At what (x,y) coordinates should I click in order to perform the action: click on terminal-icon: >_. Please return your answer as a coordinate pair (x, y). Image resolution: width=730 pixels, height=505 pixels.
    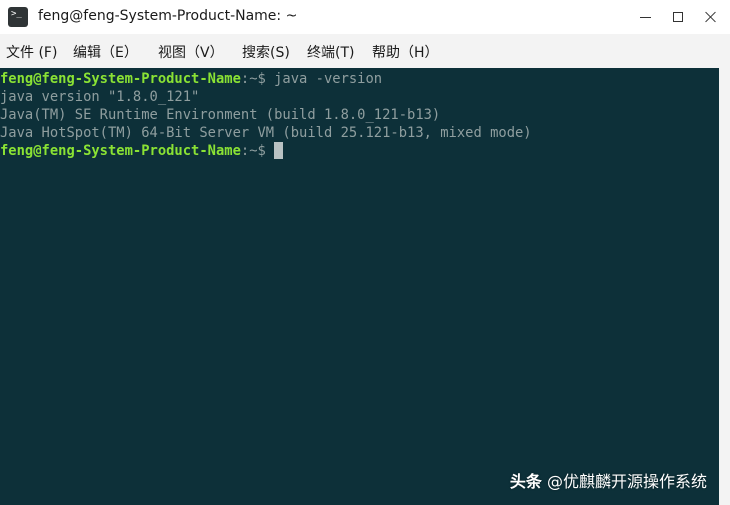
    Looking at the image, I should click on (18, 17).